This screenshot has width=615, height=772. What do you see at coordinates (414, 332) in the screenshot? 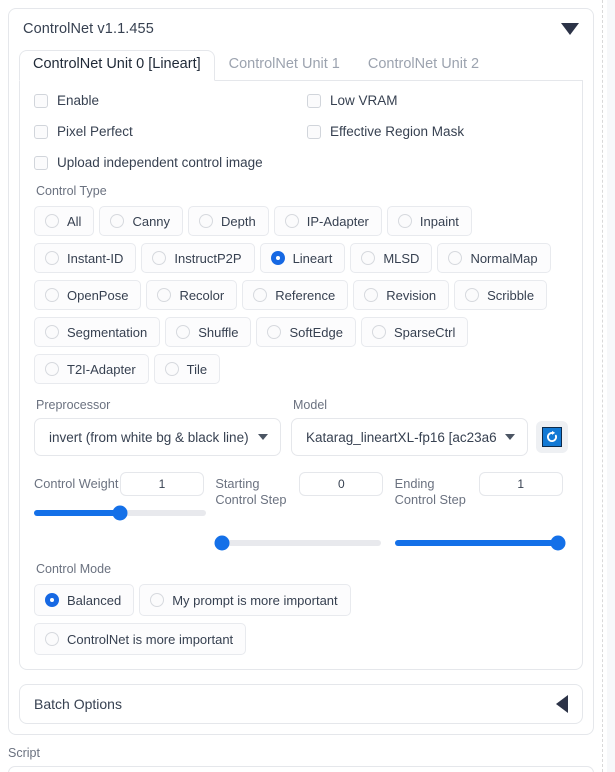
I see `control-type-sparsectrl: SparseCtrl` at bounding box center [414, 332].